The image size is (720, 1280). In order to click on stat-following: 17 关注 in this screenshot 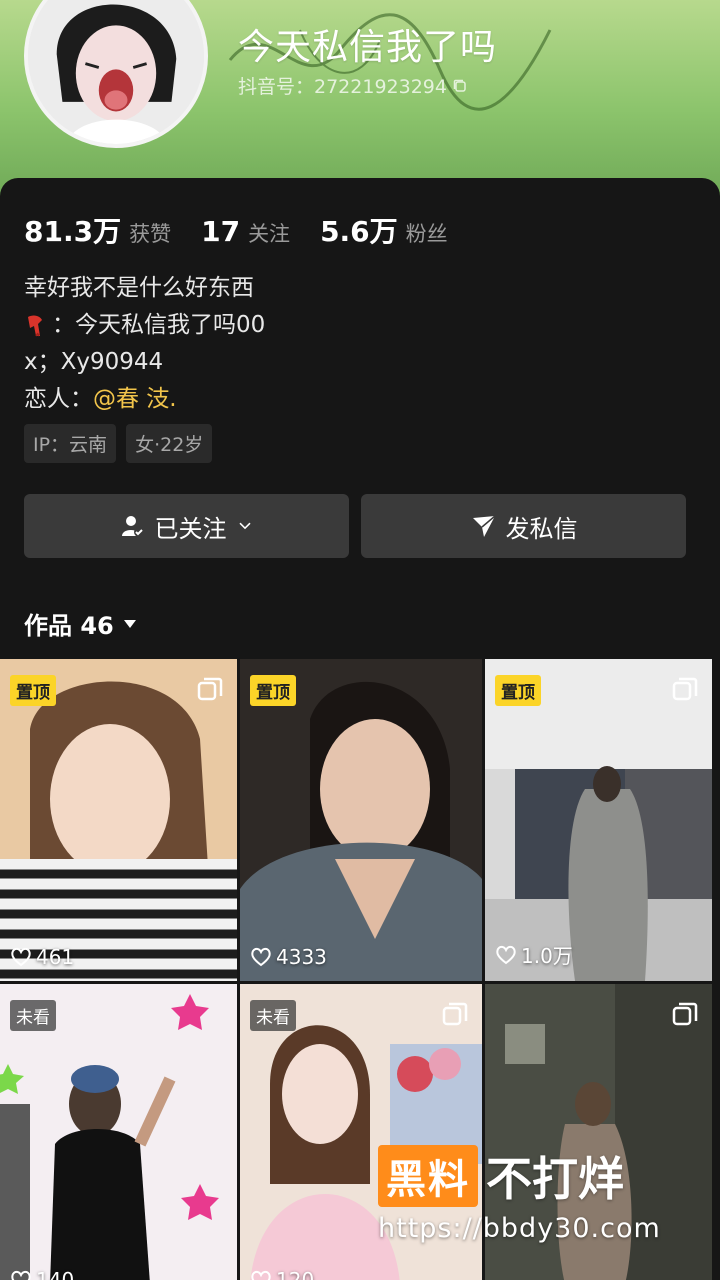, I will do `click(245, 231)`.